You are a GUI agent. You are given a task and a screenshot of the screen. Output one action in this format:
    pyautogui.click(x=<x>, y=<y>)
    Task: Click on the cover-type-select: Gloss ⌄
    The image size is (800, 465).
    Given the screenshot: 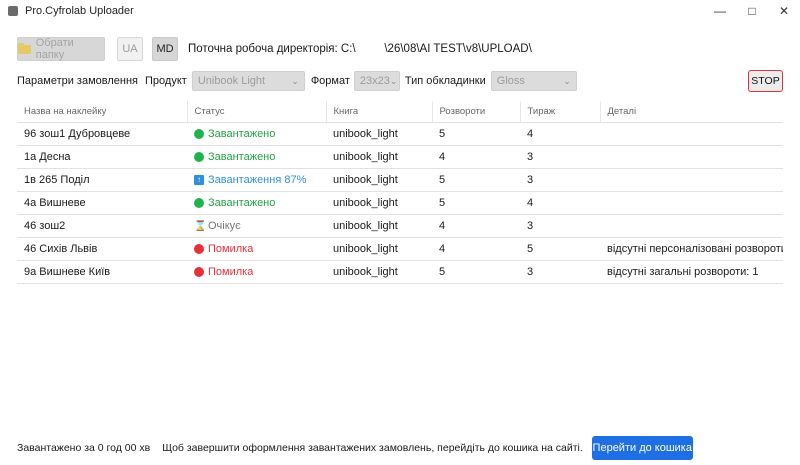 What is the action you would take?
    pyautogui.click(x=533, y=81)
    